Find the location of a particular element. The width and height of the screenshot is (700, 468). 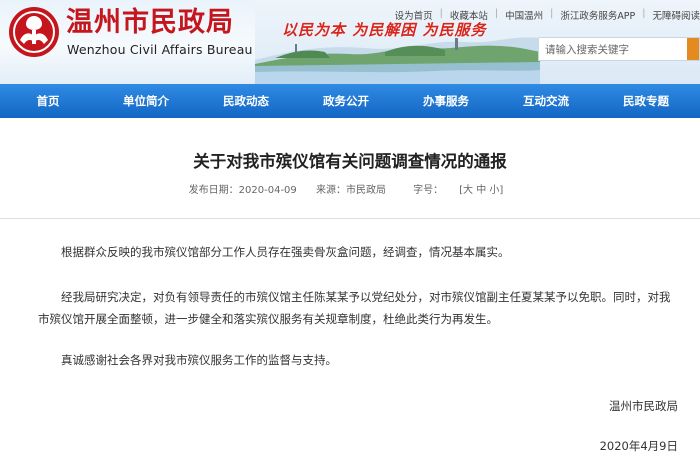

zhejiang-gov-app-link: 浙江政务服务APP is located at coordinates (597, 15).